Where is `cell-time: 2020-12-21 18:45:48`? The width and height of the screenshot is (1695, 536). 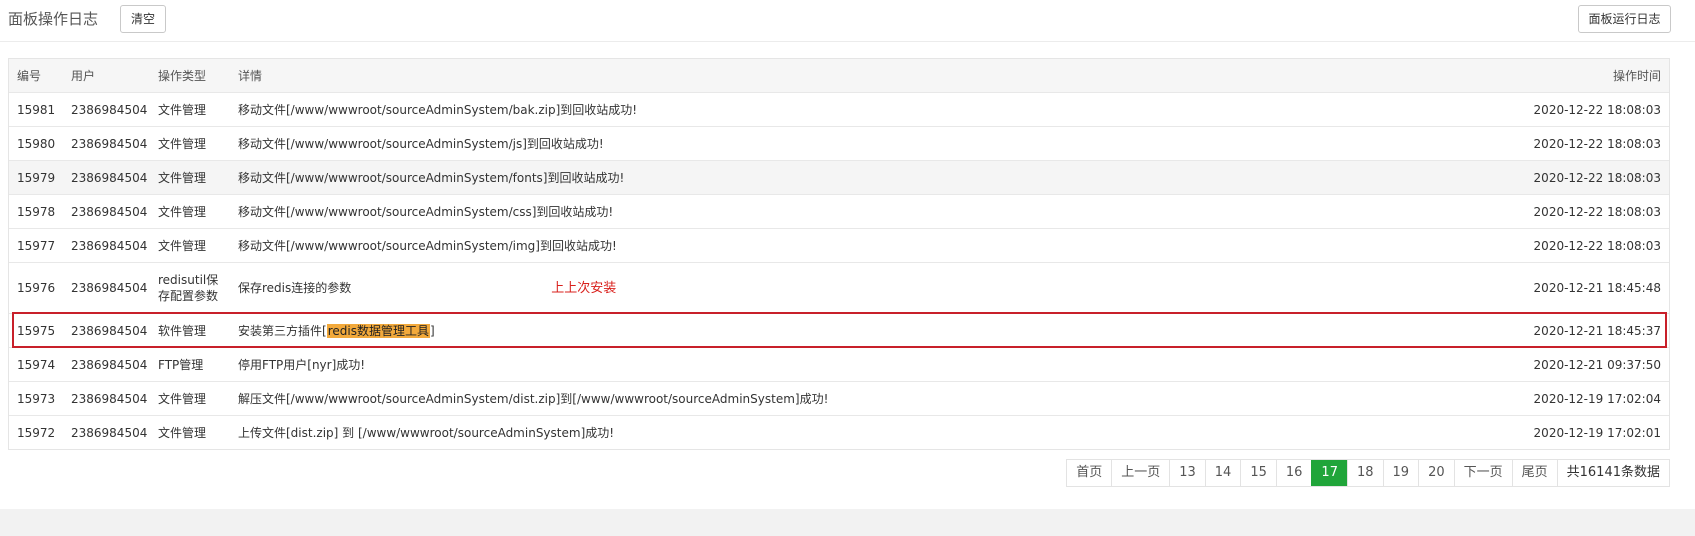 cell-time: 2020-12-21 18:45:48 is located at coordinates (1589, 288).